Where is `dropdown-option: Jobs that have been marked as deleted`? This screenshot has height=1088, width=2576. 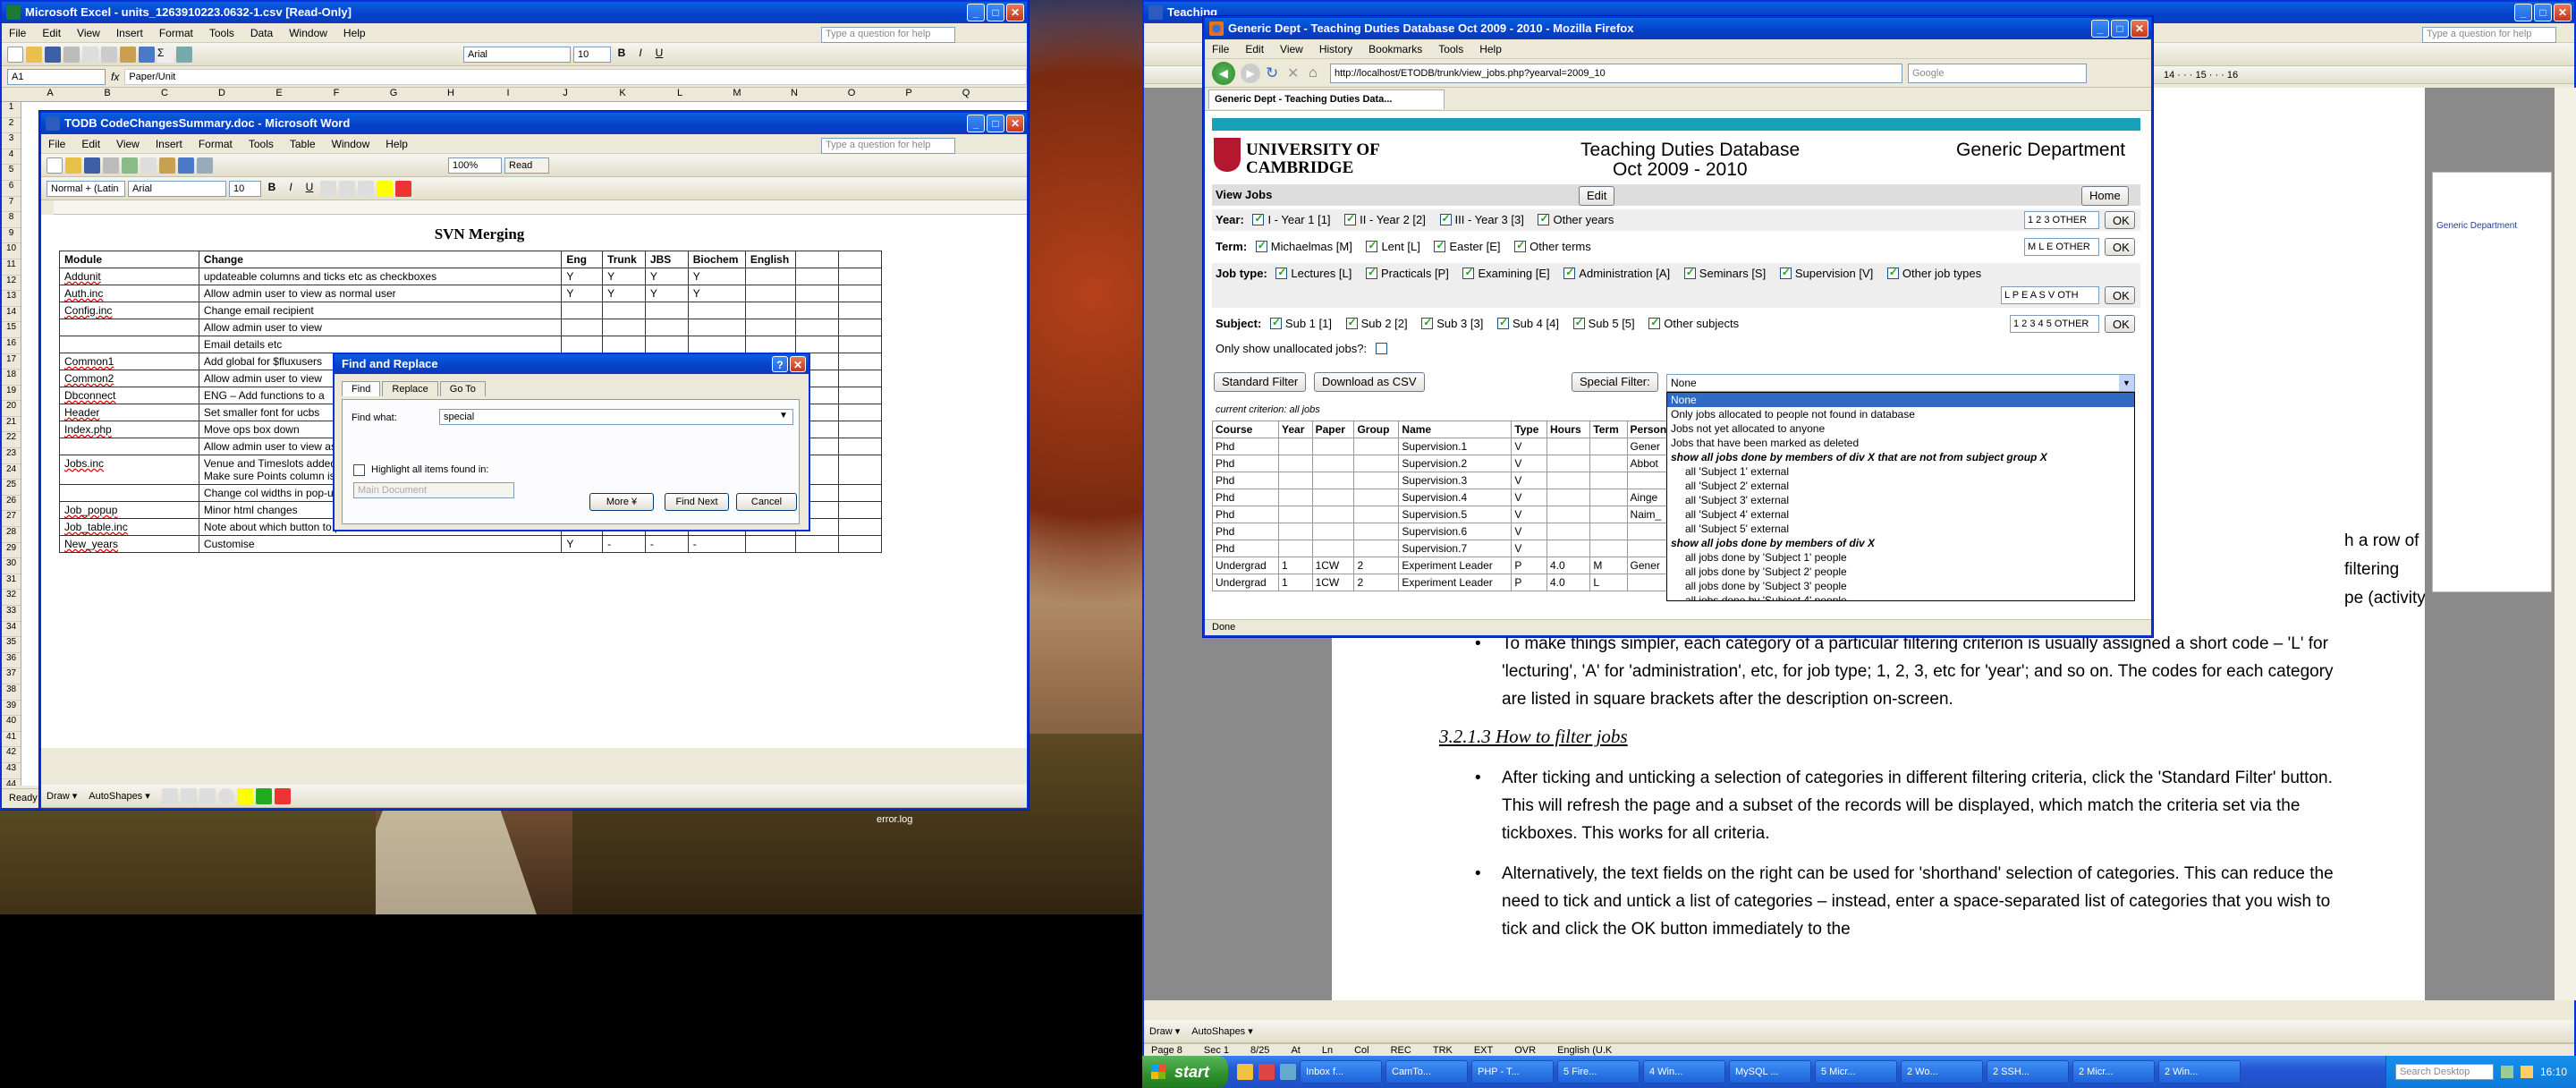 dropdown-option: Jobs that have been marked as deleted is located at coordinates (1900, 443).